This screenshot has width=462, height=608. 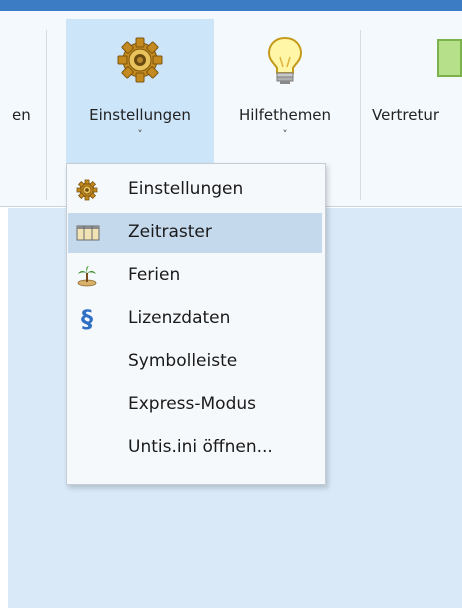 I want to click on menu-item-label: Ferien, so click(x=154, y=275).